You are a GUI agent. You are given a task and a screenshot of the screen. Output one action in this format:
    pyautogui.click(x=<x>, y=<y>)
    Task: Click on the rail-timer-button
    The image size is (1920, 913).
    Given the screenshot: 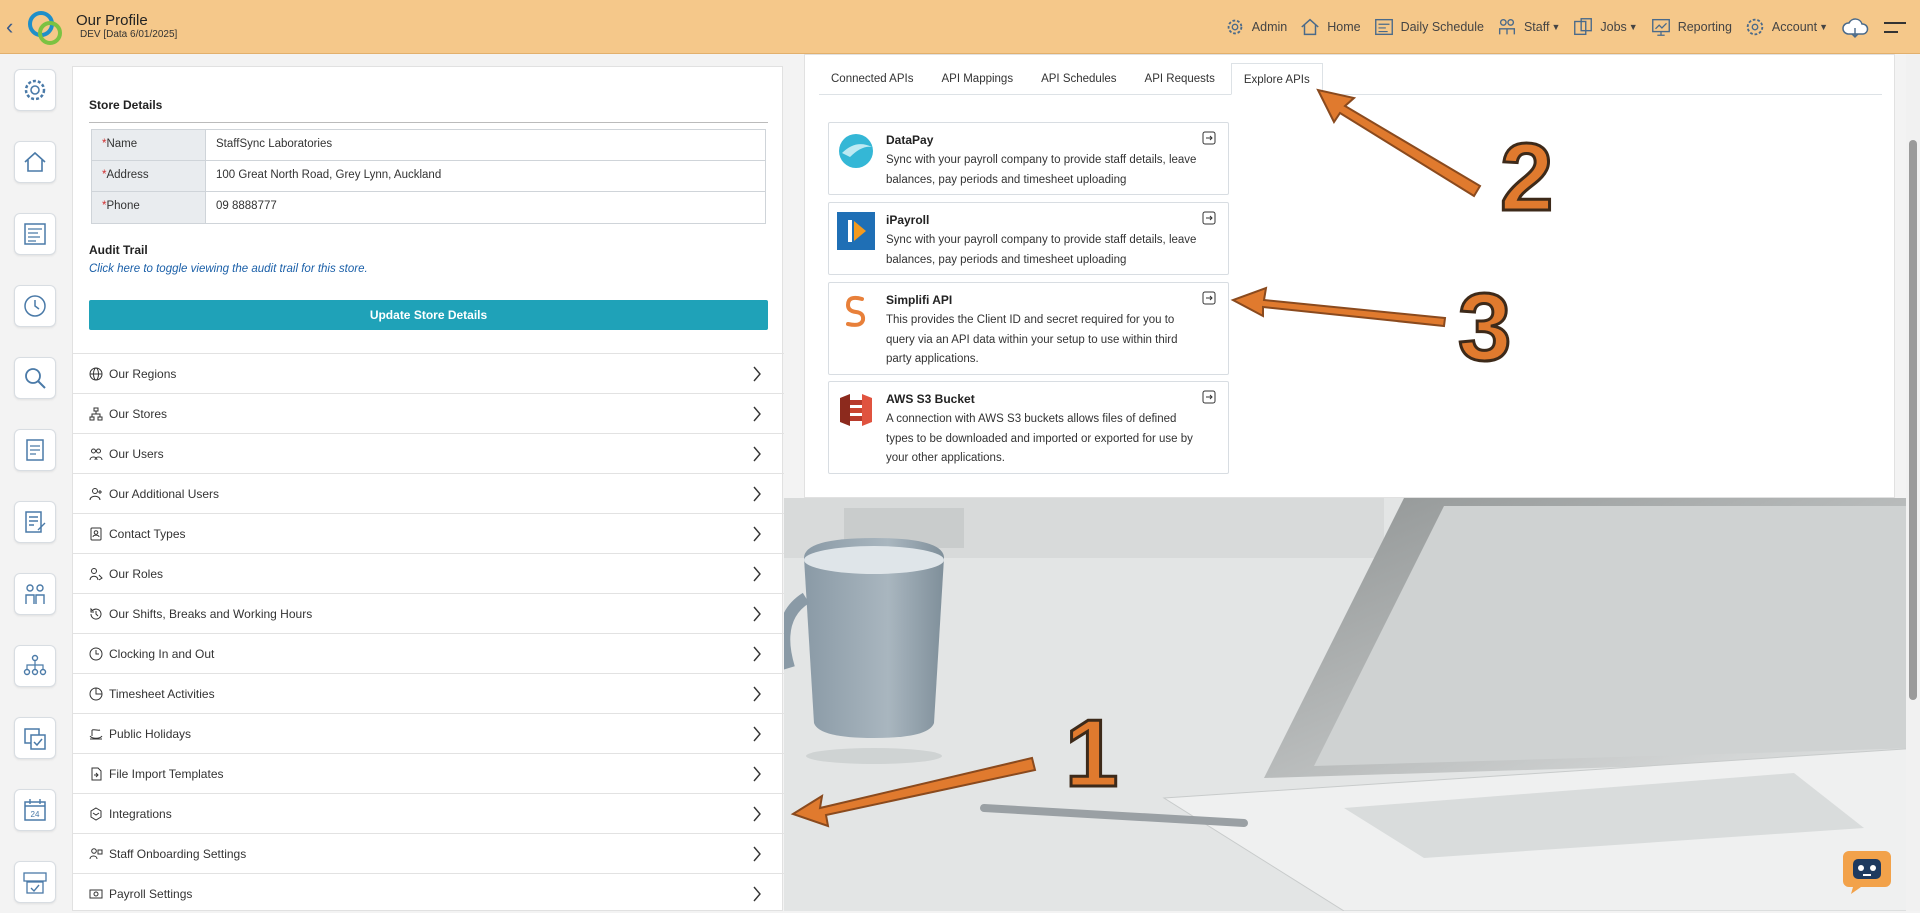 What is the action you would take?
    pyautogui.click(x=35, y=306)
    